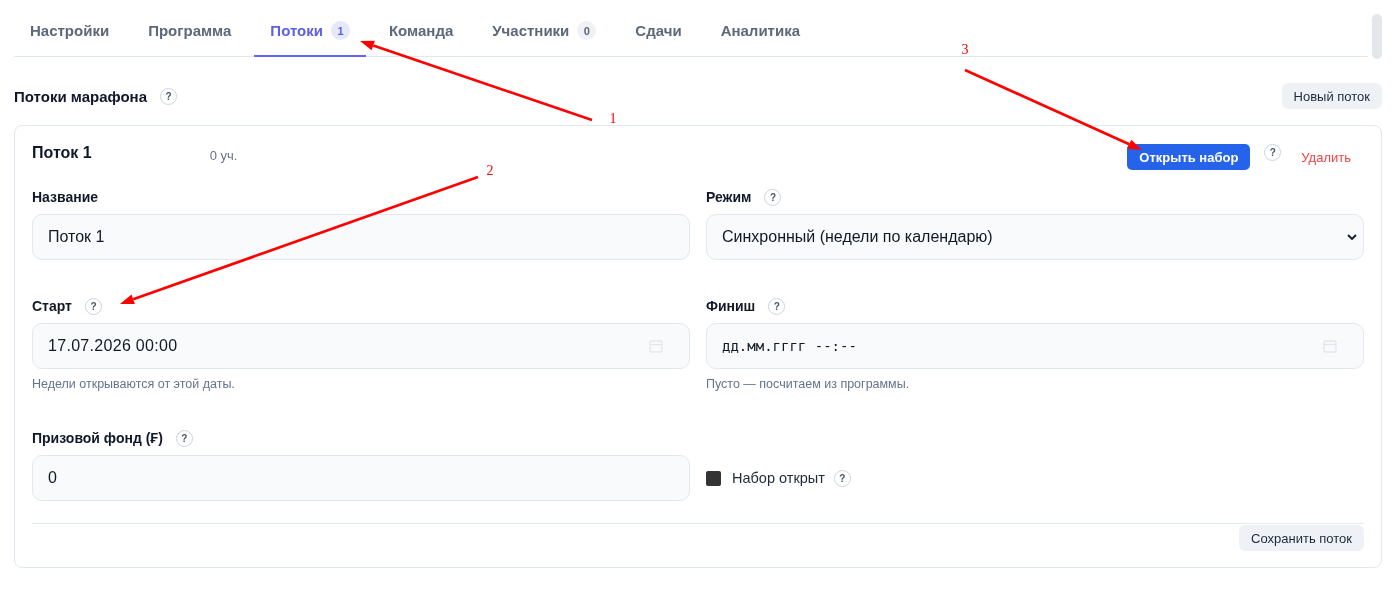 The height and width of the screenshot is (615, 1398). Describe the element at coordinates (1377, 36) in the screenshot. I see `scrollbar-thumb` at that location.